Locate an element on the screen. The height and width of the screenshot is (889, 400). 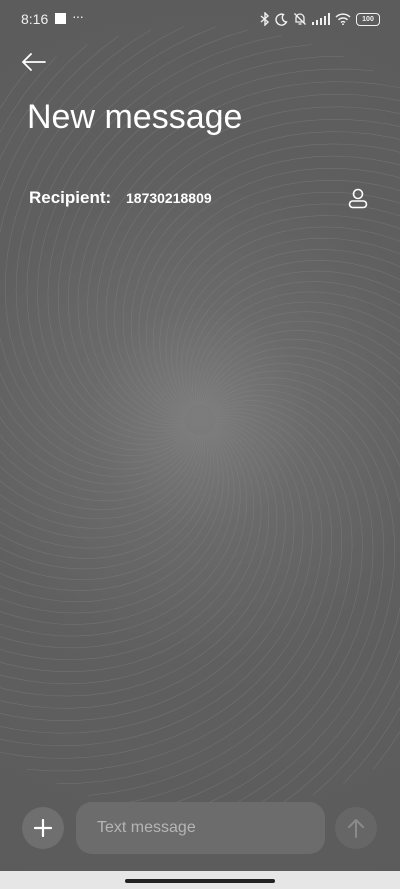
plus-icon is located at coordinates (43, 828).